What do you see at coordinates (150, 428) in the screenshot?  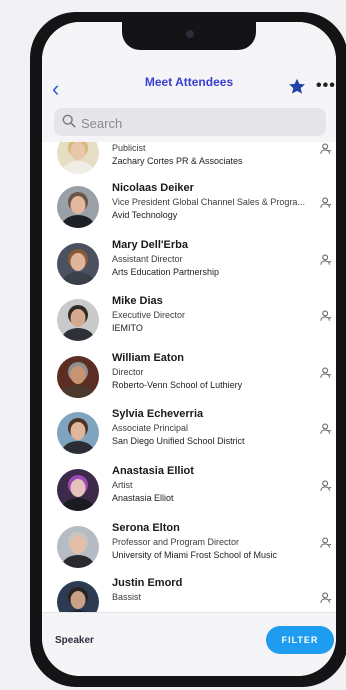 I see `attendee-role: Associate Principal` at bounding box center [150, 428].